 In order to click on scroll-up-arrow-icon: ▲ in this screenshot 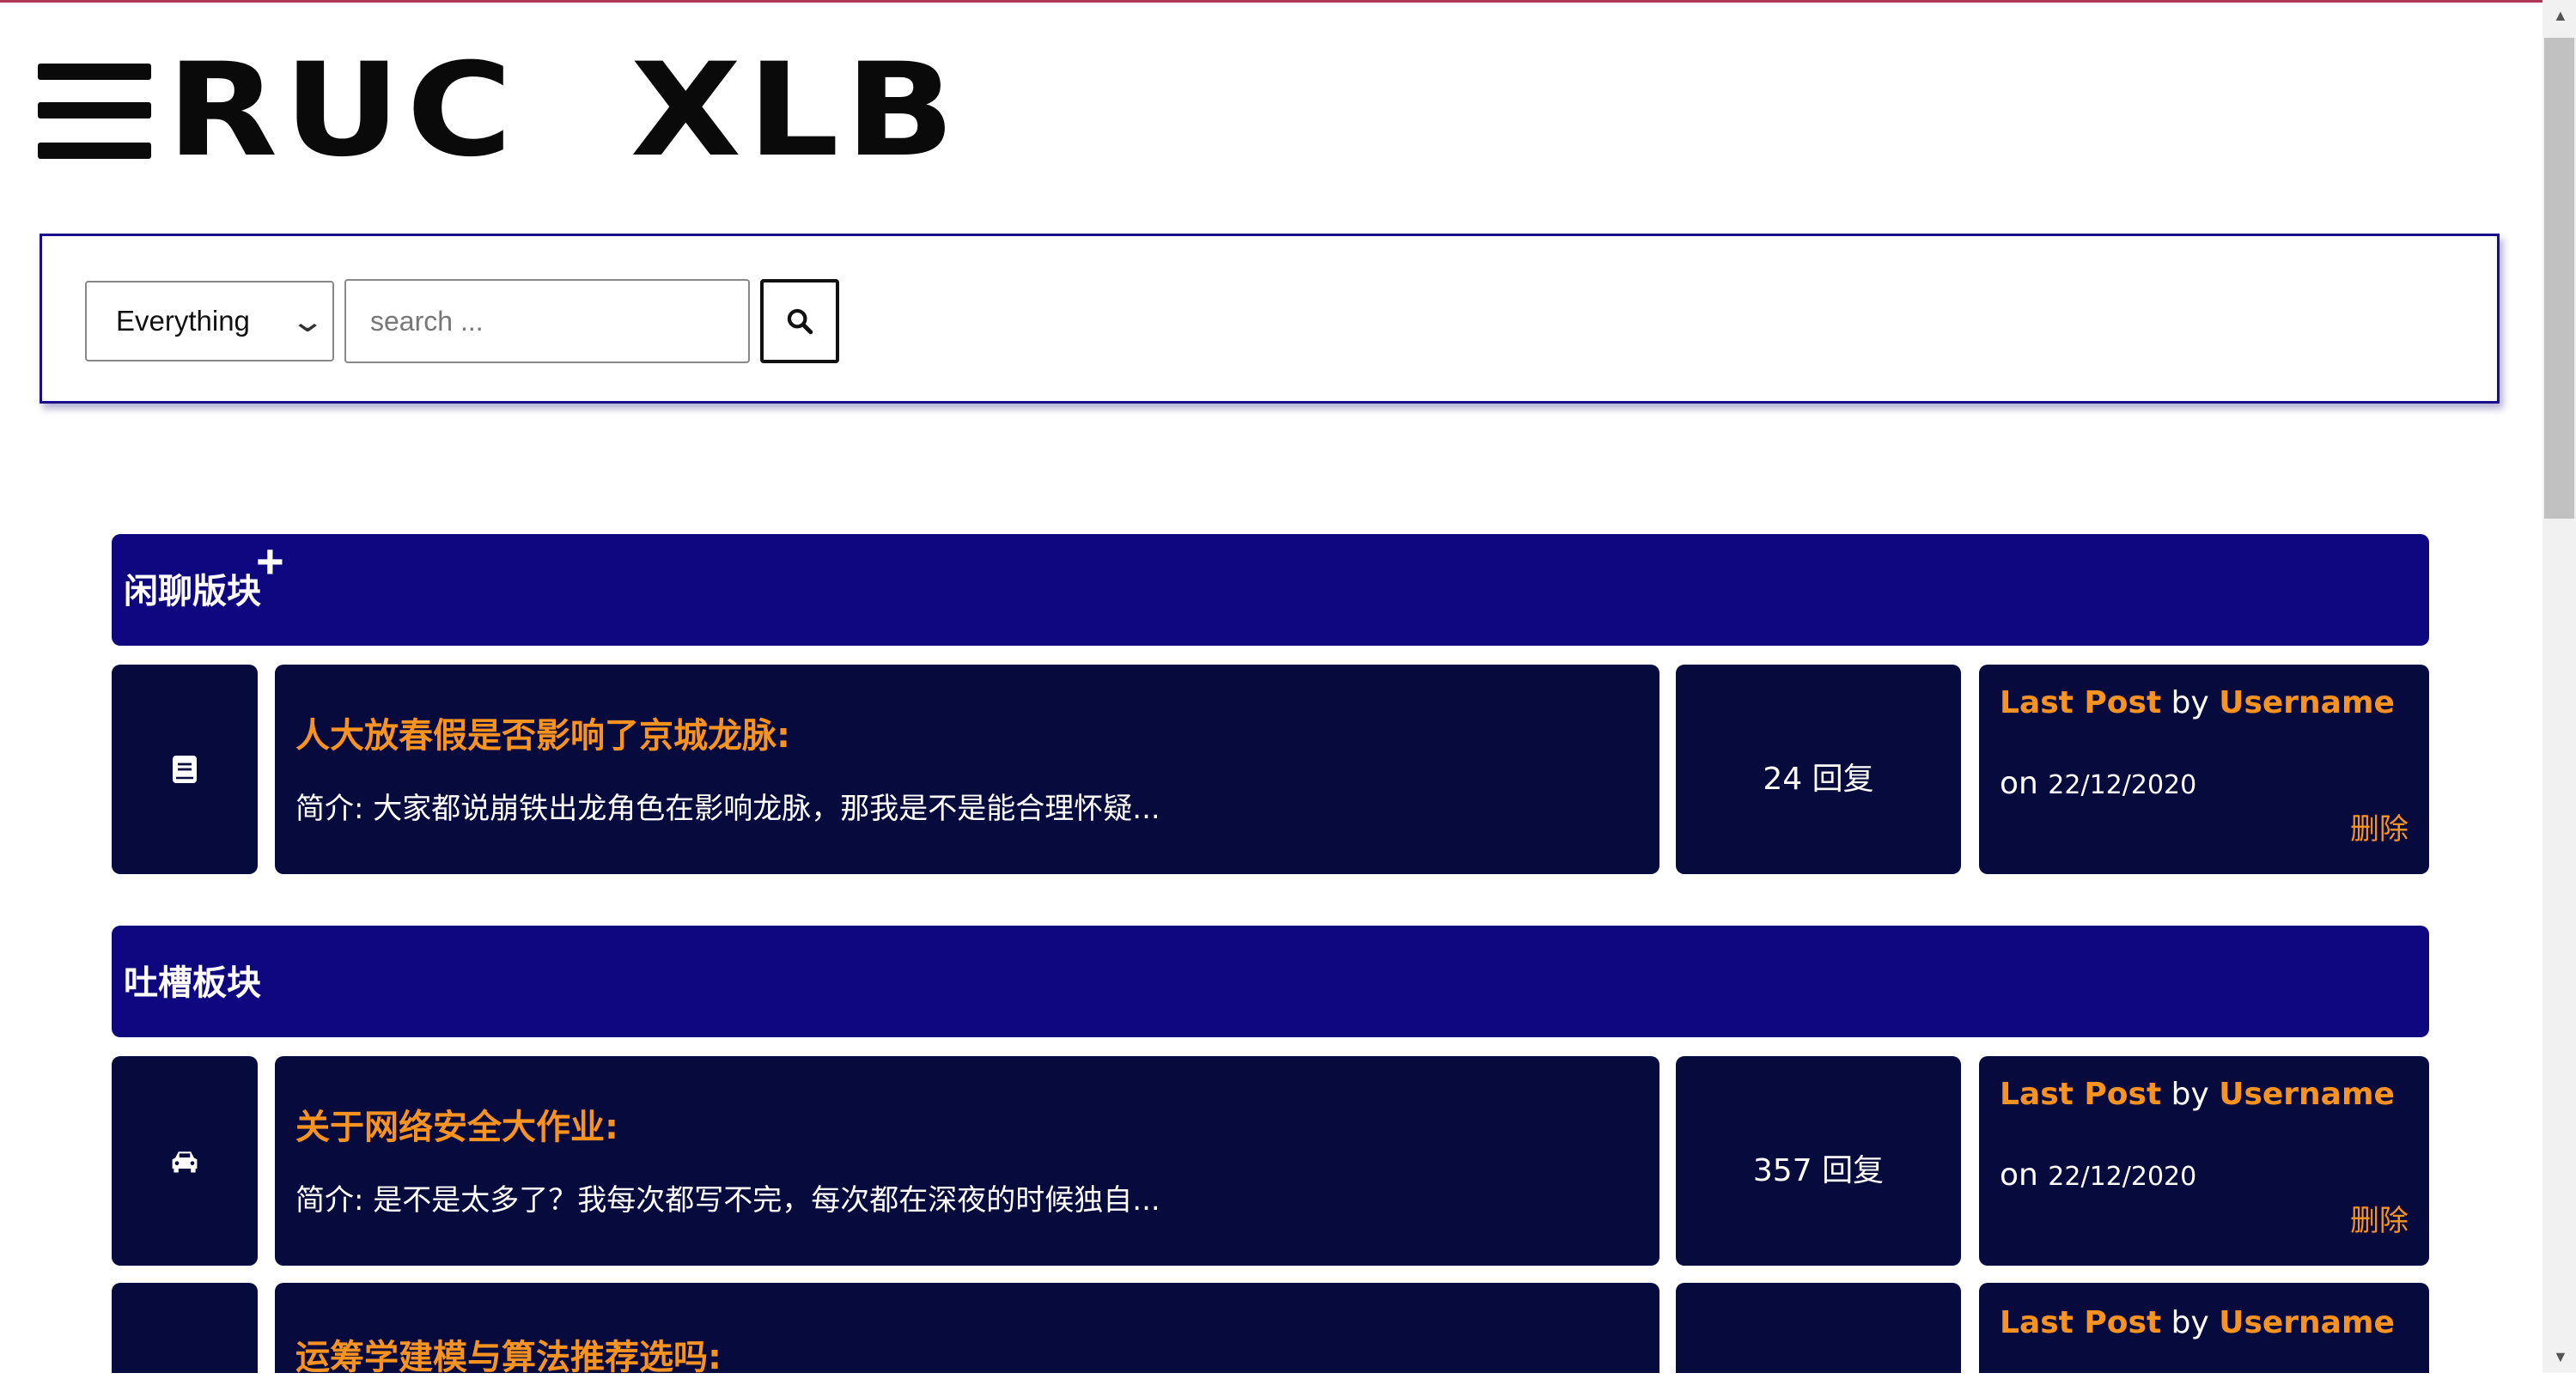, I will do `click(2560, 16)`.